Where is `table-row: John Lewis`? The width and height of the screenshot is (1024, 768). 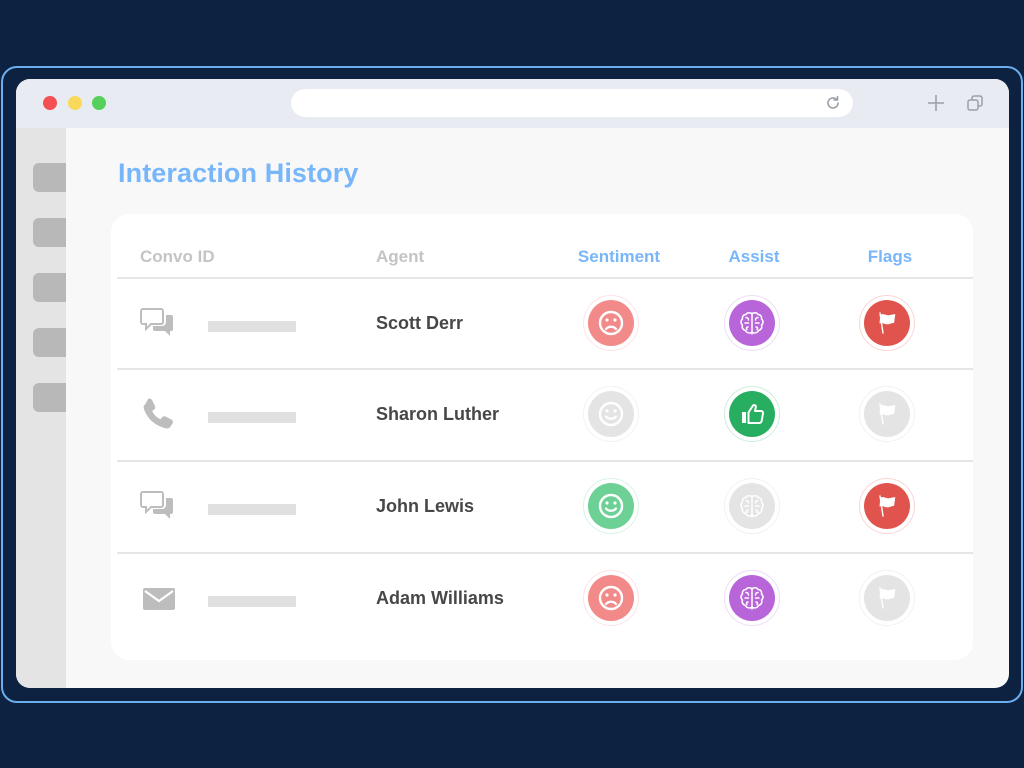 table-row: John Lewis is located at coordinates (545, 505).